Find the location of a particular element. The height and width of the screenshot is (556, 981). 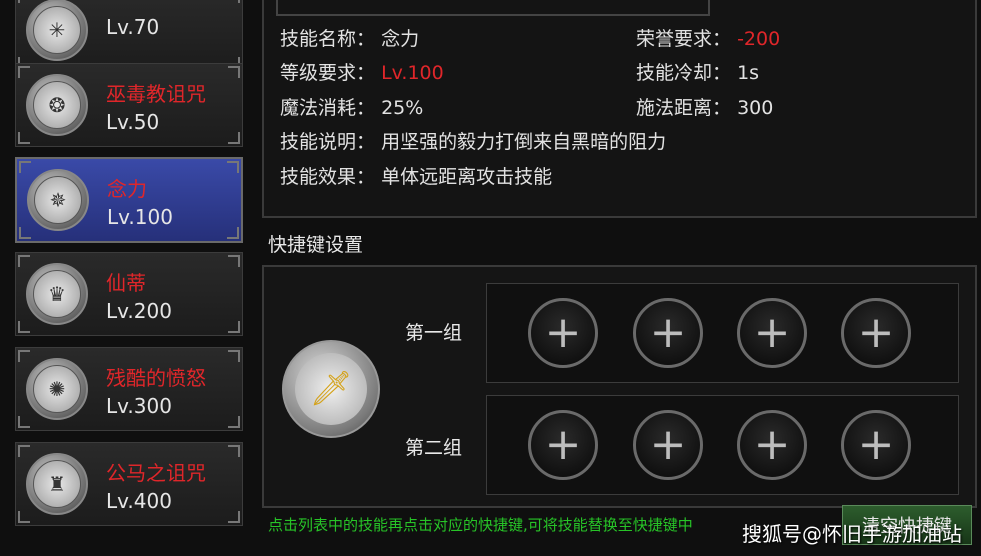

skill-item-4: ✺ 残酷的愤怒 Lv.300 is located at coordinates (129, 389).